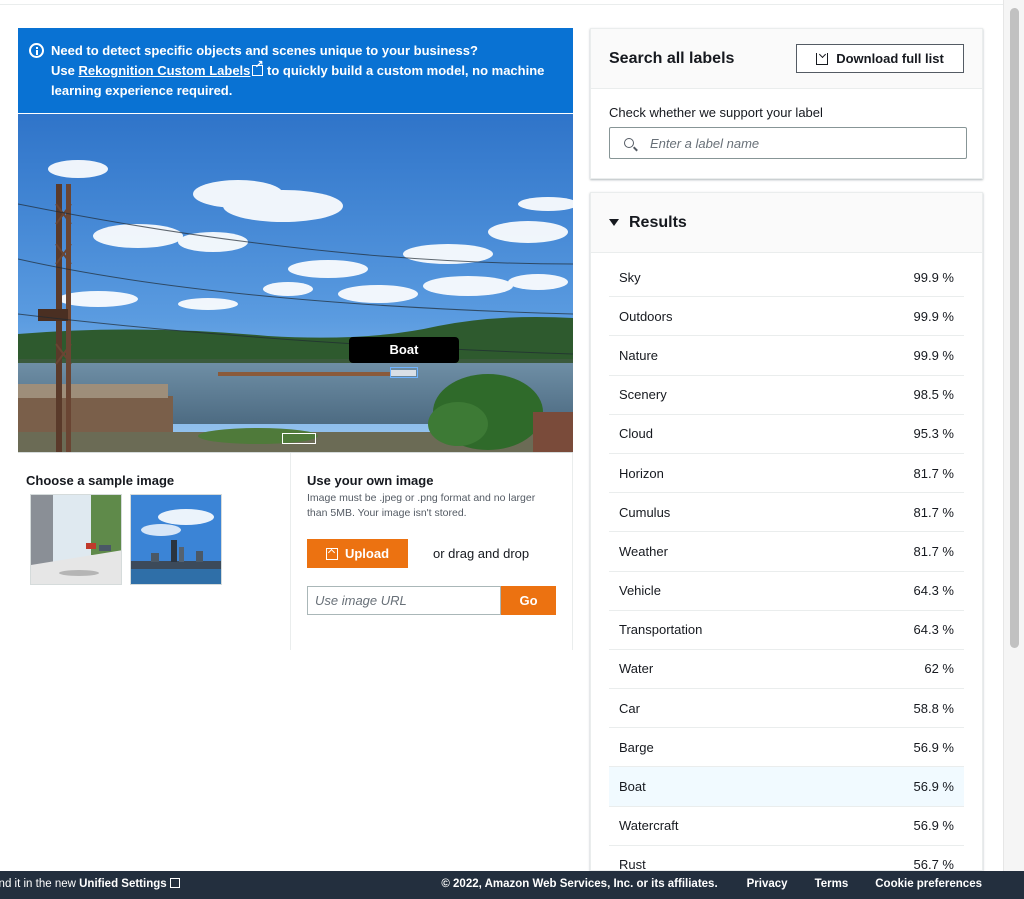 This screenshot has height=899, width=1024. What do you see at coordinates (786, 513) in the screenshot?
I see `result-row: Cumulus 81.7 %` at bounding box center [786, 513].